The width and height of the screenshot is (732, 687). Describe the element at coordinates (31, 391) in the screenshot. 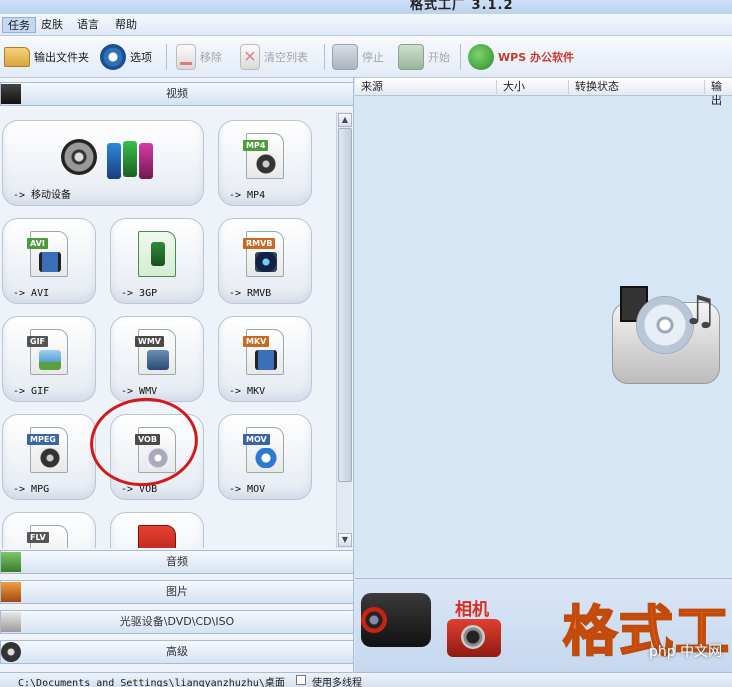

I see `tile-label: -> GIF` at that location.